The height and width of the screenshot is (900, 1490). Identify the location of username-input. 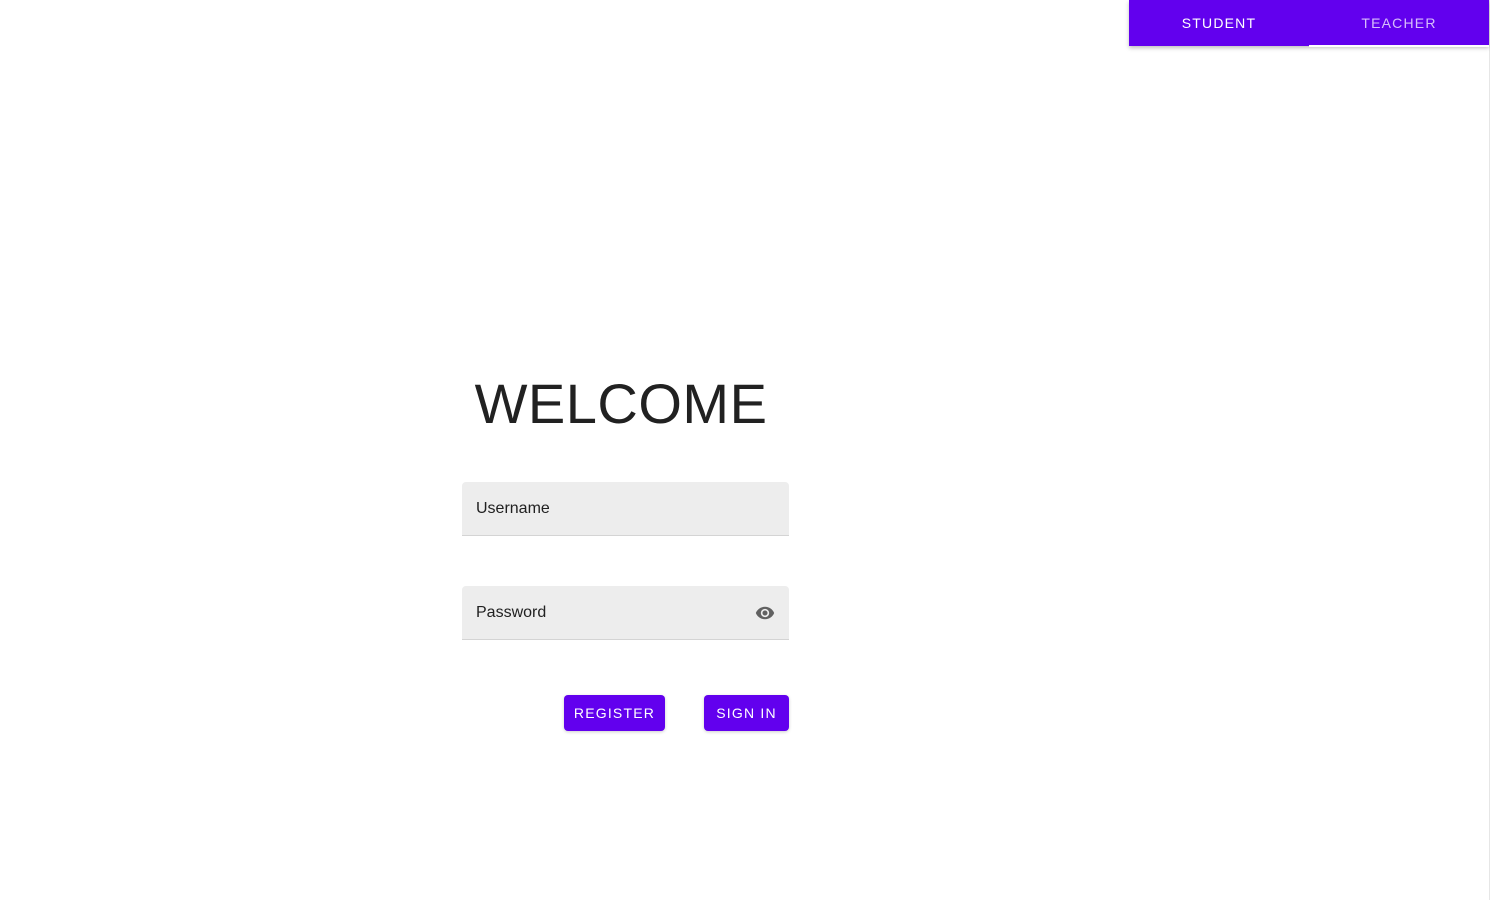
(606, 508).